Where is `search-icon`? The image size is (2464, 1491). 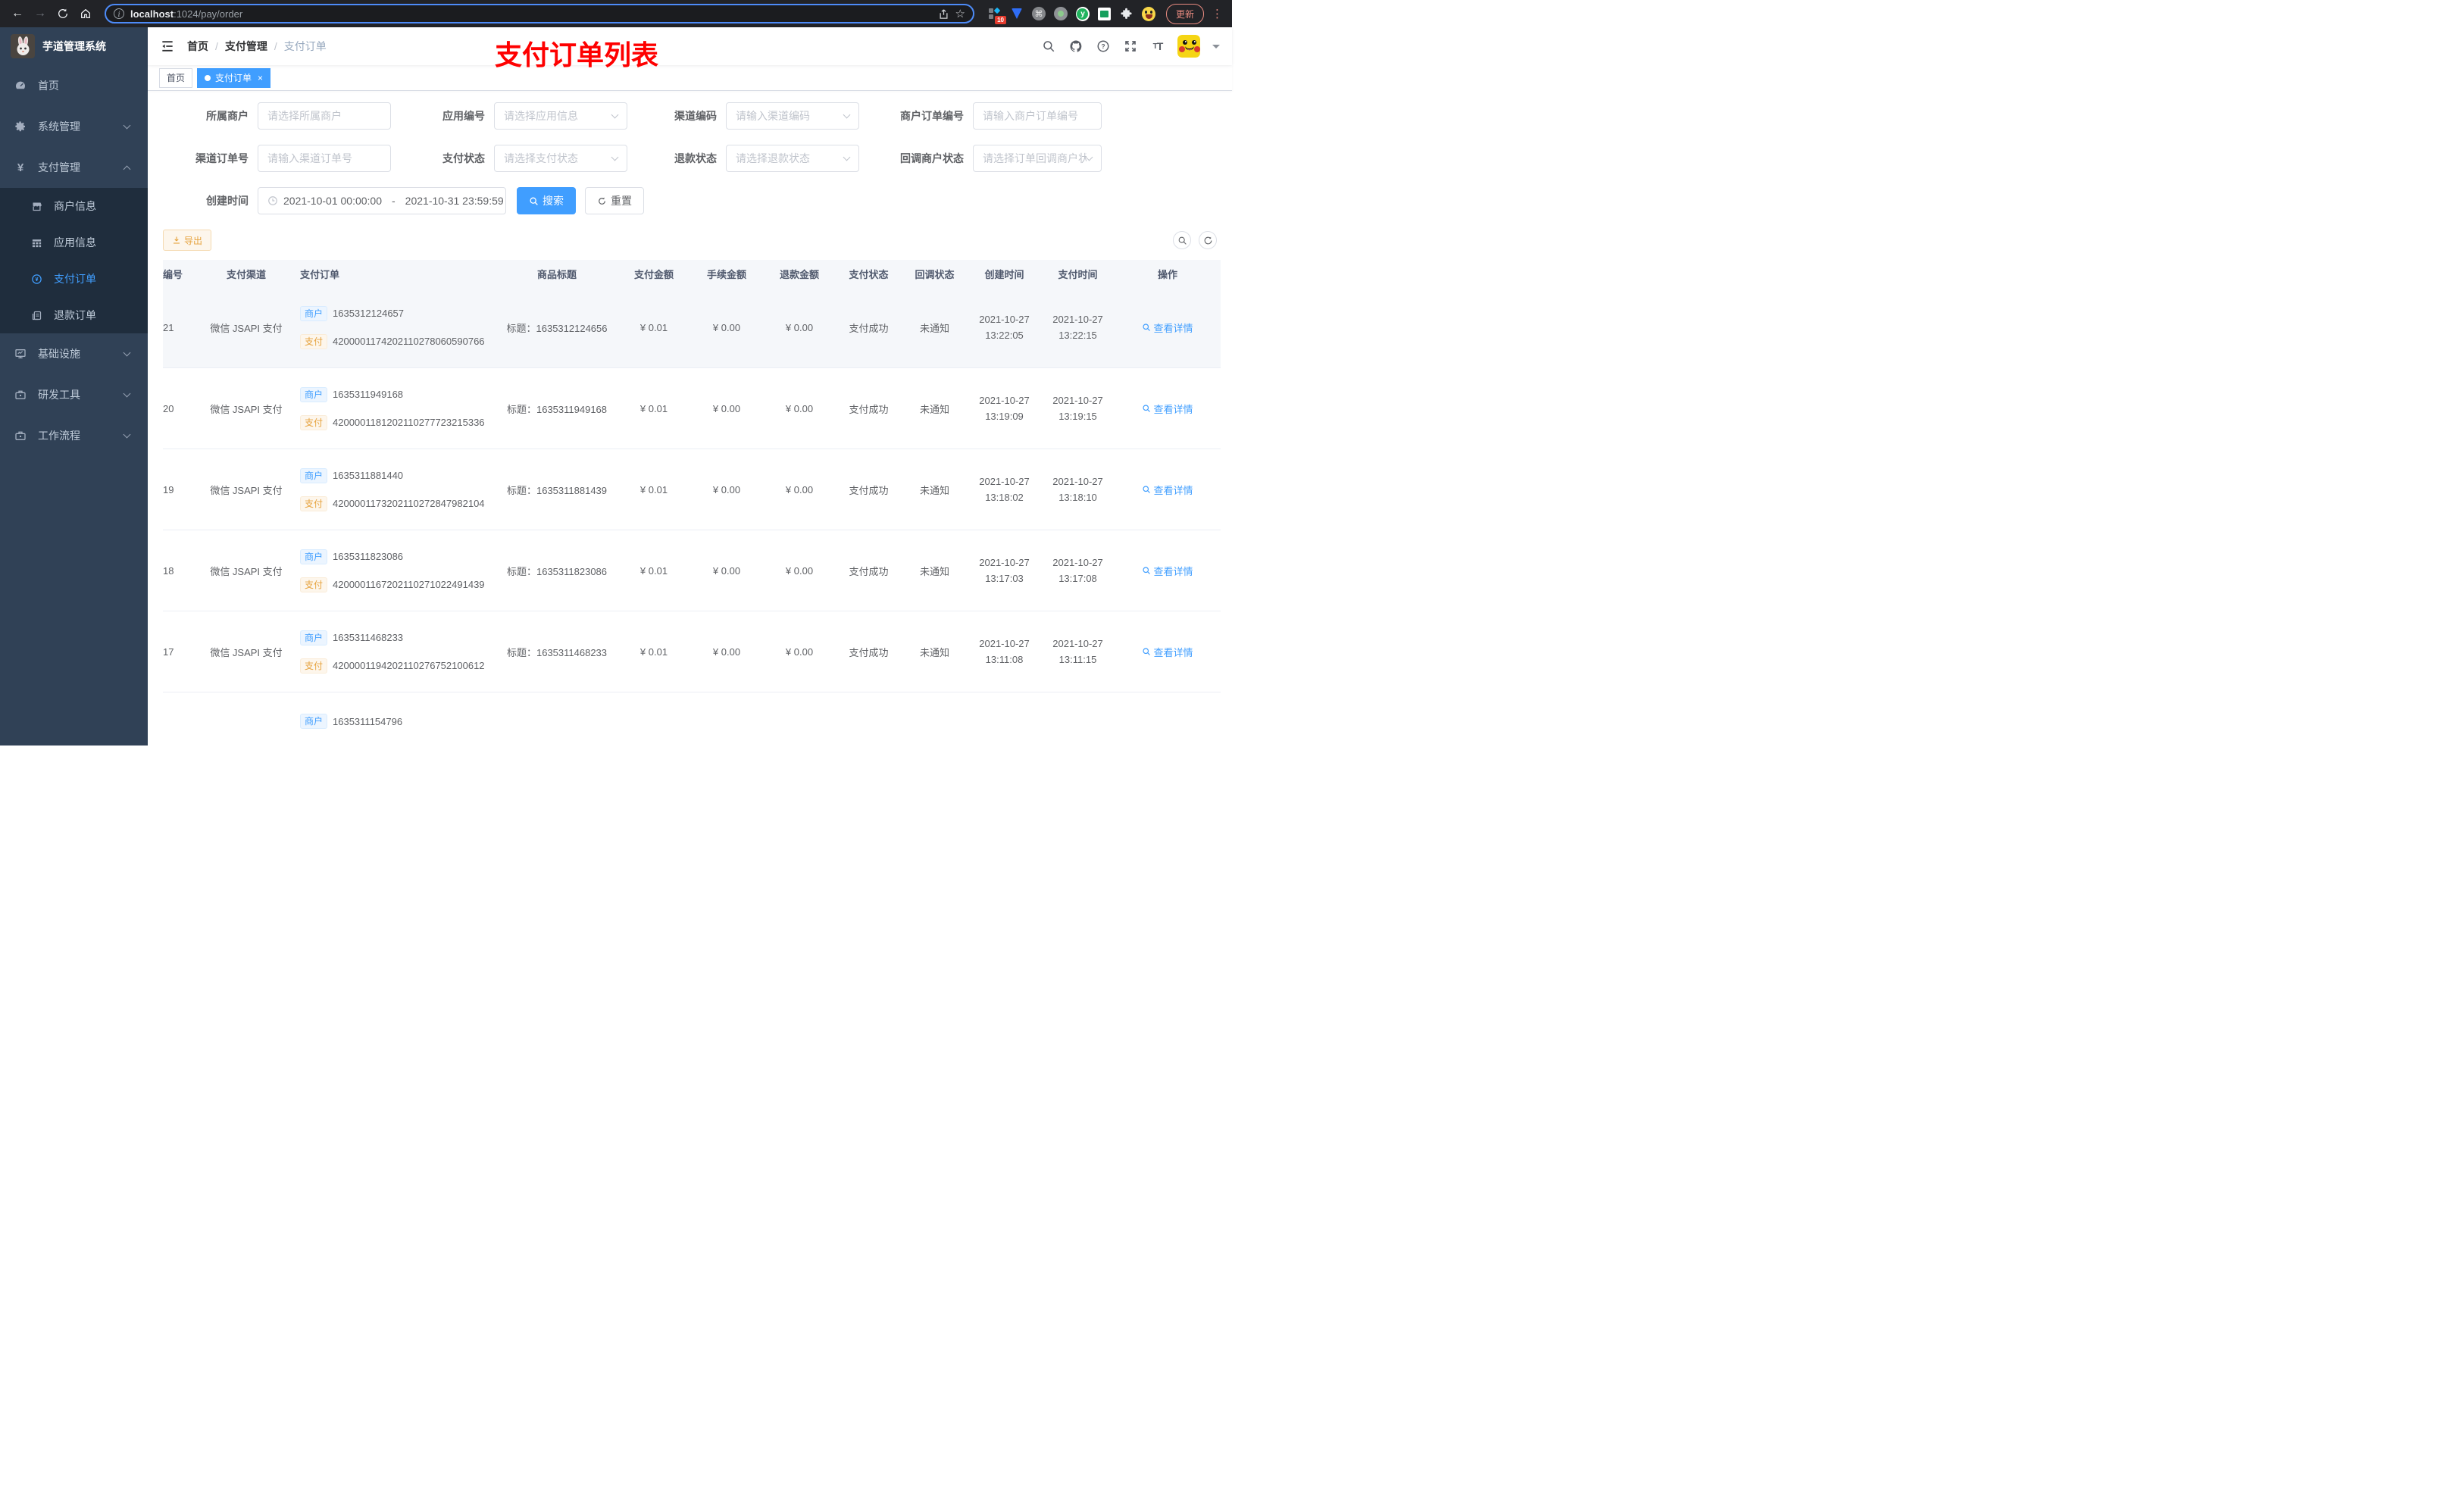
search-icon is located at coordinates (1147, 408).